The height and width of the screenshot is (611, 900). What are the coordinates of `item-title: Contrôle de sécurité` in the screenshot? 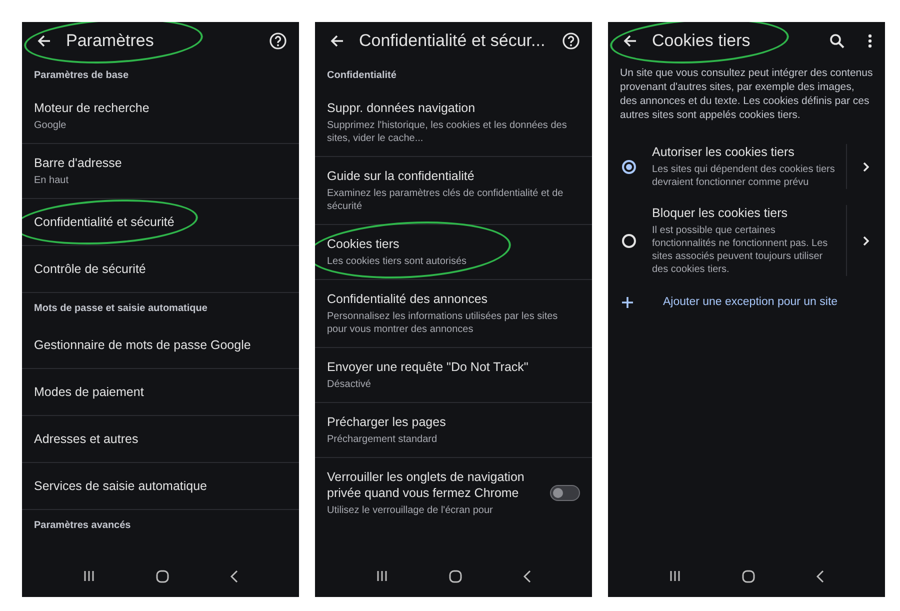 It's located at (90, 269).